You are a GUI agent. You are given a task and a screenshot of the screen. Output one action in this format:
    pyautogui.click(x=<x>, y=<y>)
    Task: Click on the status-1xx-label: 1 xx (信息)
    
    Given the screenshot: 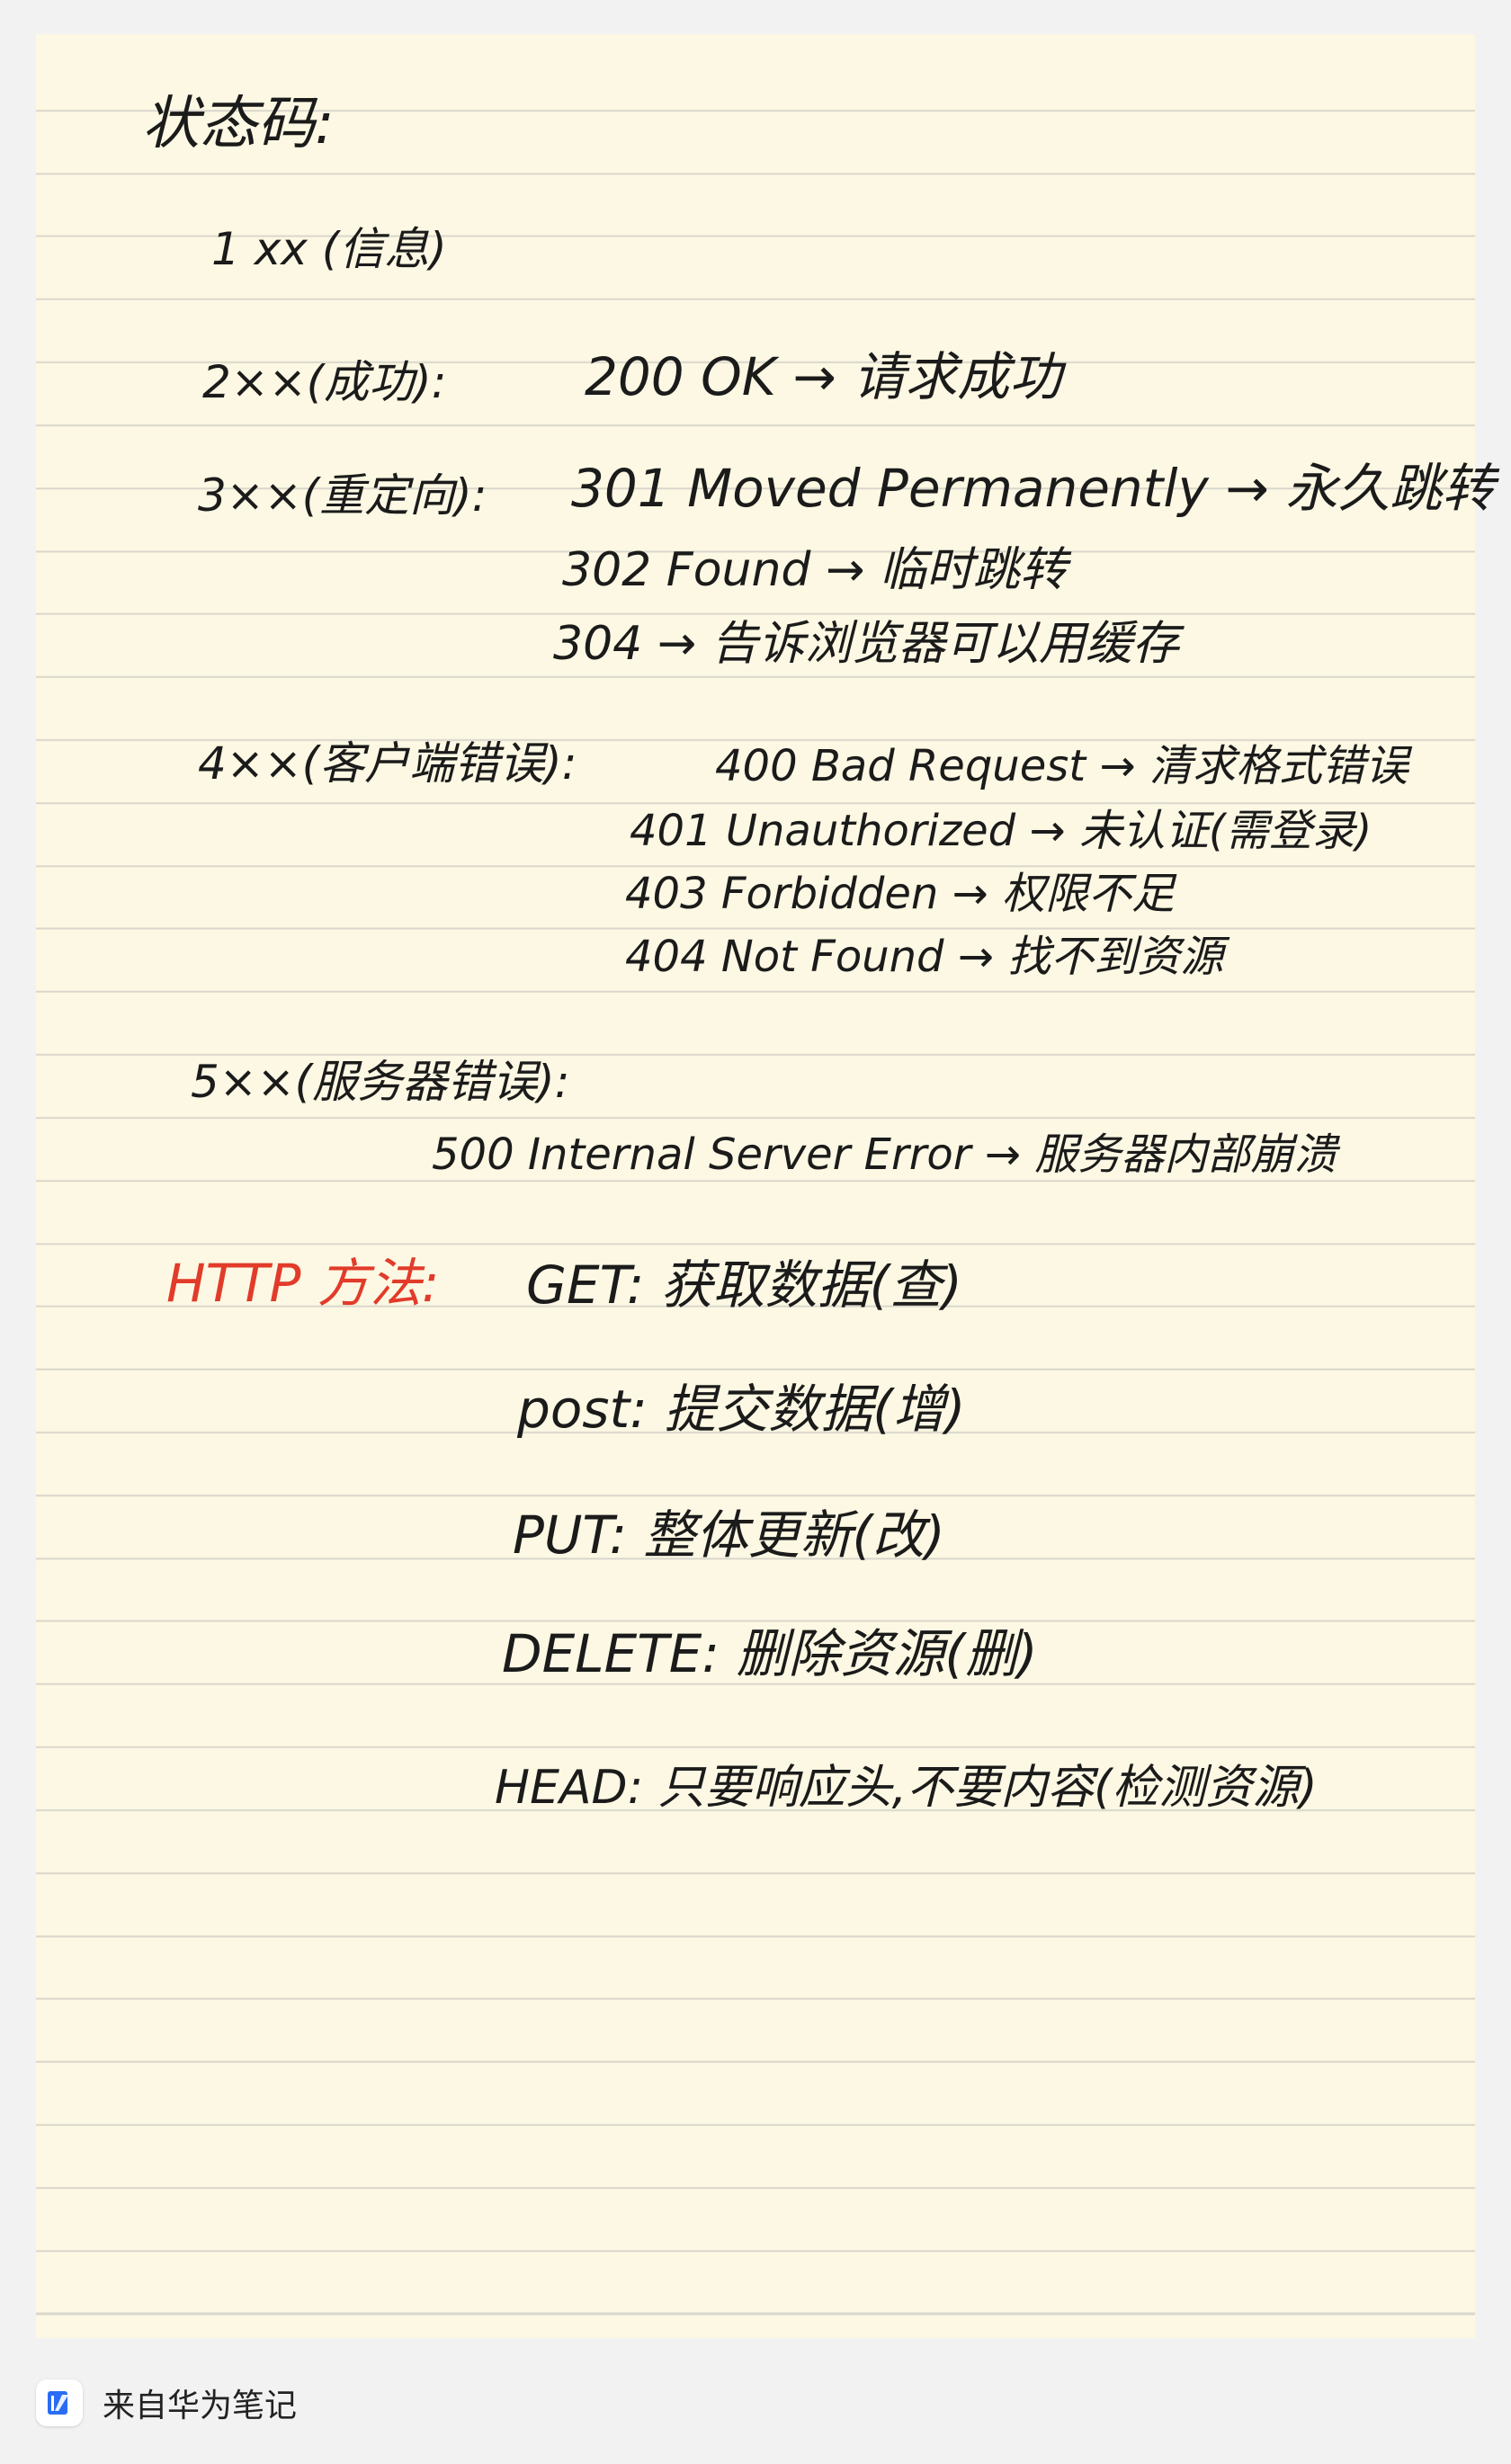 What is the action you would take?
    pyautogui.click(x=329, y=249)
    